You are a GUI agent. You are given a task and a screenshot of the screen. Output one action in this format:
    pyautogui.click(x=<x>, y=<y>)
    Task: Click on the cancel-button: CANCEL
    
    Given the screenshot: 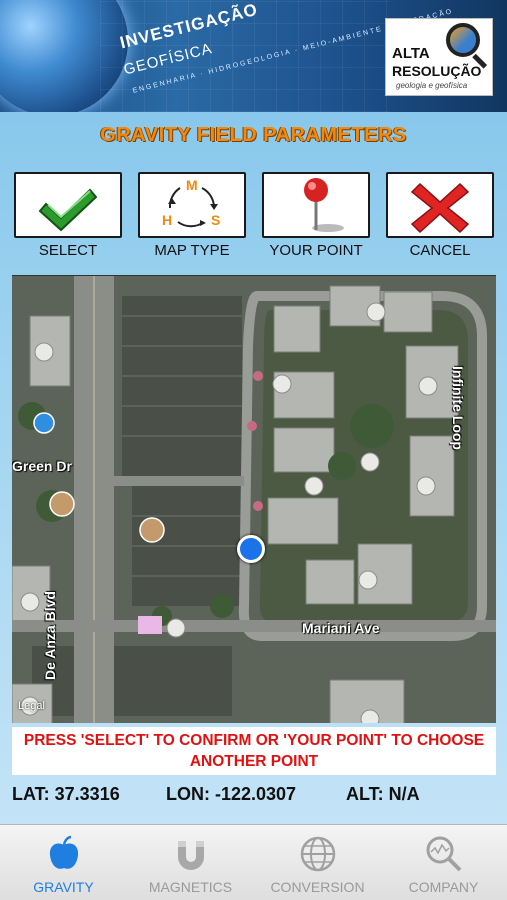 What is the action you would take?
    pyautogui.click(x=440, y=215)
    